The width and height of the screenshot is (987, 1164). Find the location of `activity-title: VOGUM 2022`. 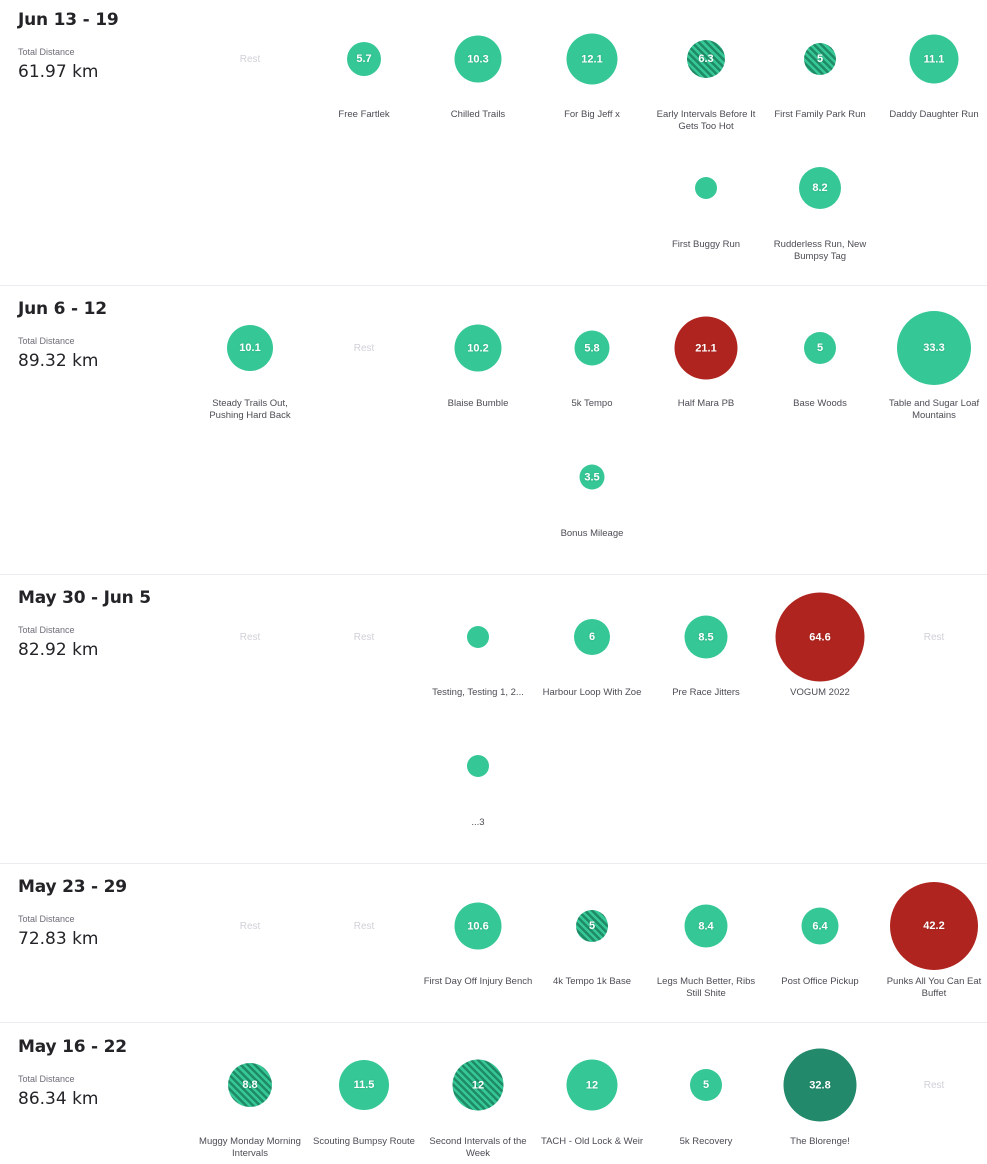

activity-title: VOGUM 2022 is located at coordinates (820, 693).